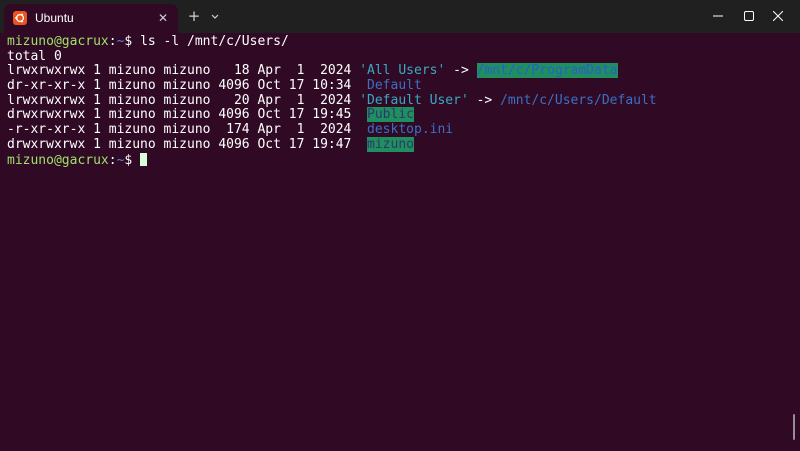 Image resolution: width=800 pixels, height=451 pixels. What do you see at coordinates (547, 71) in the screenshot?
I see `entry-target: /mnt/c/ProgramData` at bounding box center [547, 71].